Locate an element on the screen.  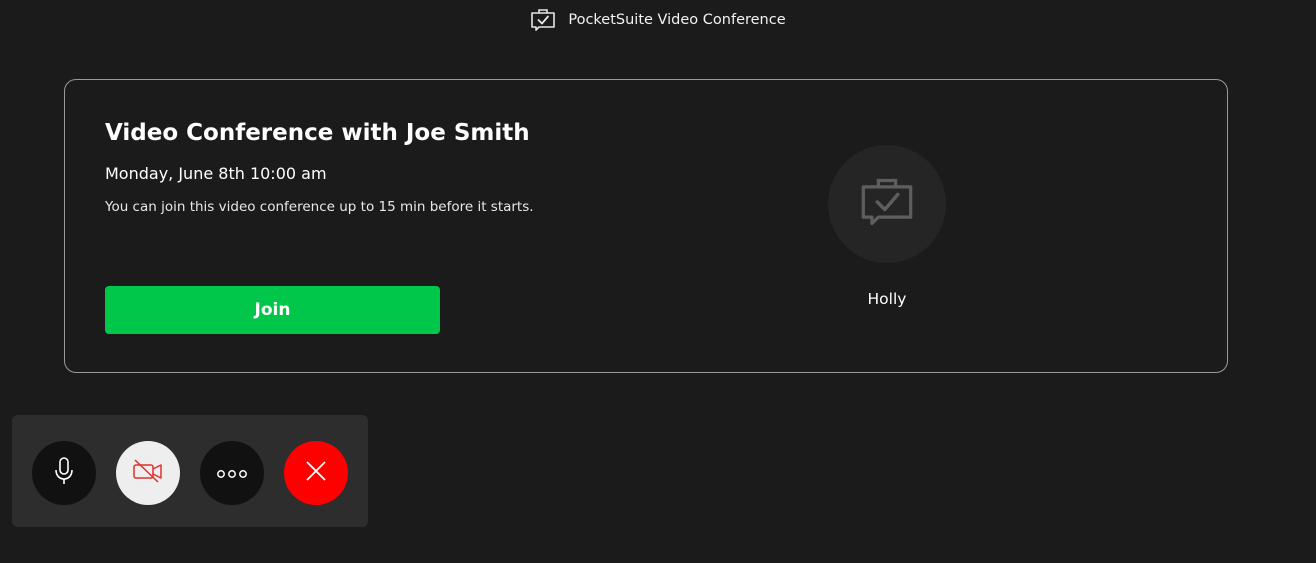
host-name: Holly is located at coordinates (887, 299).